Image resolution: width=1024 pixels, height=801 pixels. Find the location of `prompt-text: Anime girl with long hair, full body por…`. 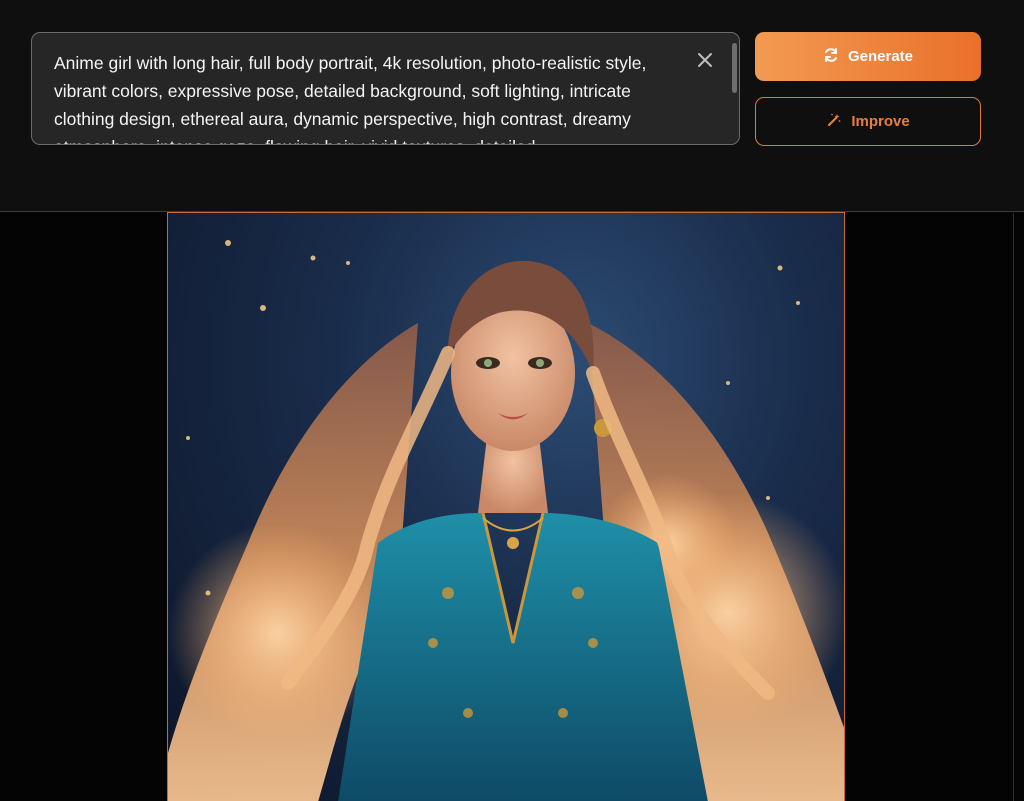

prompt-text: Anime girl with long hair, full body por… is located at coordinates (374, 96).